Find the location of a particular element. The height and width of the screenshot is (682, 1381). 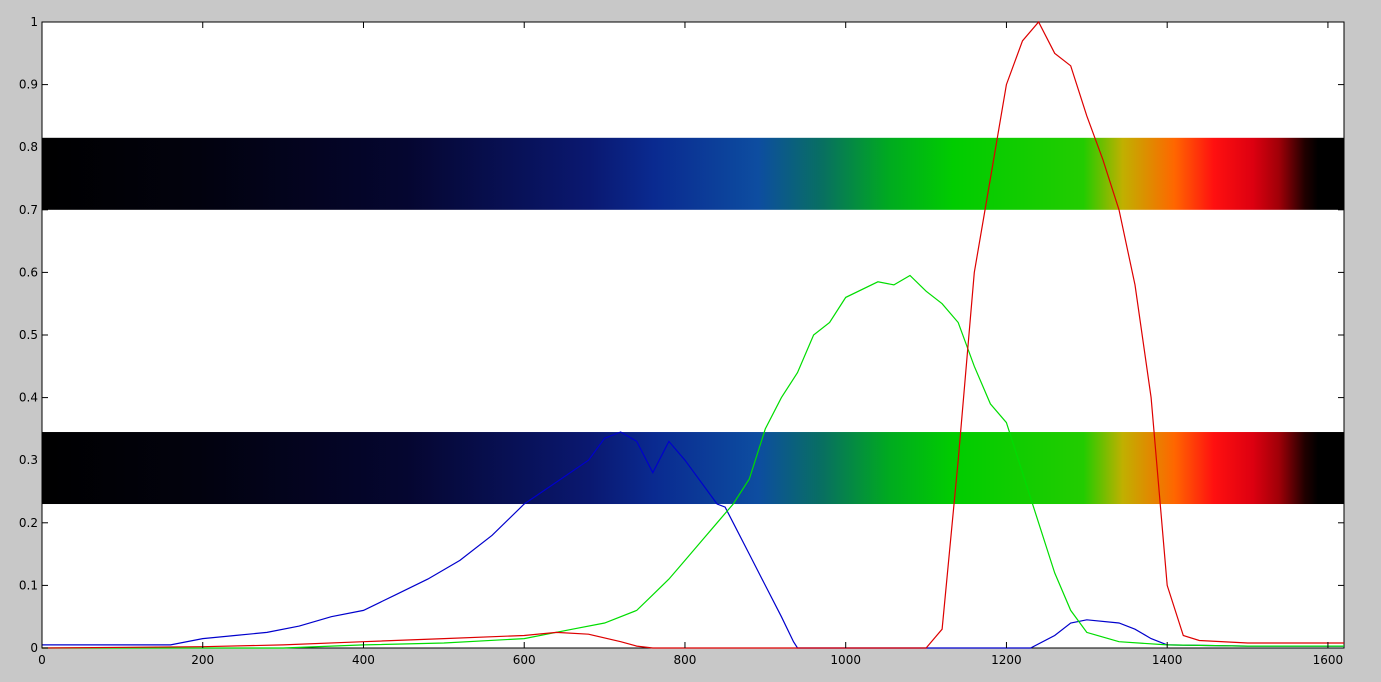

y-tick-label: 0 is located at coordinates (34, 648).